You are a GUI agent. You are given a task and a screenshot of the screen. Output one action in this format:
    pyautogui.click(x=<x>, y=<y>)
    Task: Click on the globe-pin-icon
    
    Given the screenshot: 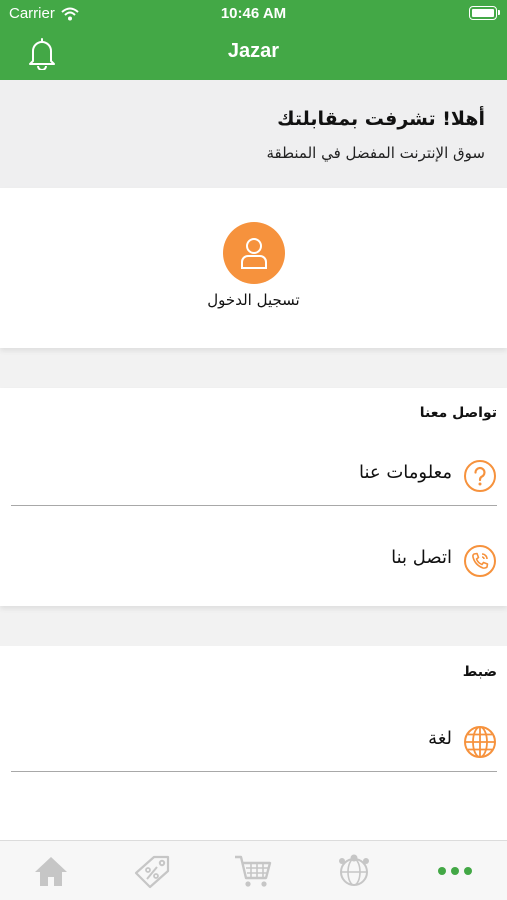 What is the action you would take?
    pyautogui.click(x=354, y=870)
    